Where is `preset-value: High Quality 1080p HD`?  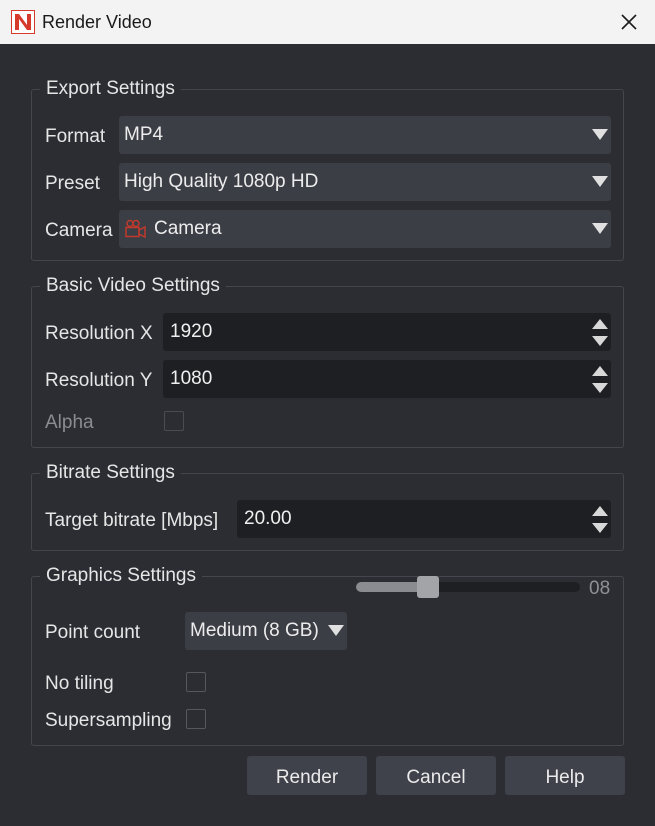
preset-value: High Quality 1080p HD is located at coordinates (221, 181).